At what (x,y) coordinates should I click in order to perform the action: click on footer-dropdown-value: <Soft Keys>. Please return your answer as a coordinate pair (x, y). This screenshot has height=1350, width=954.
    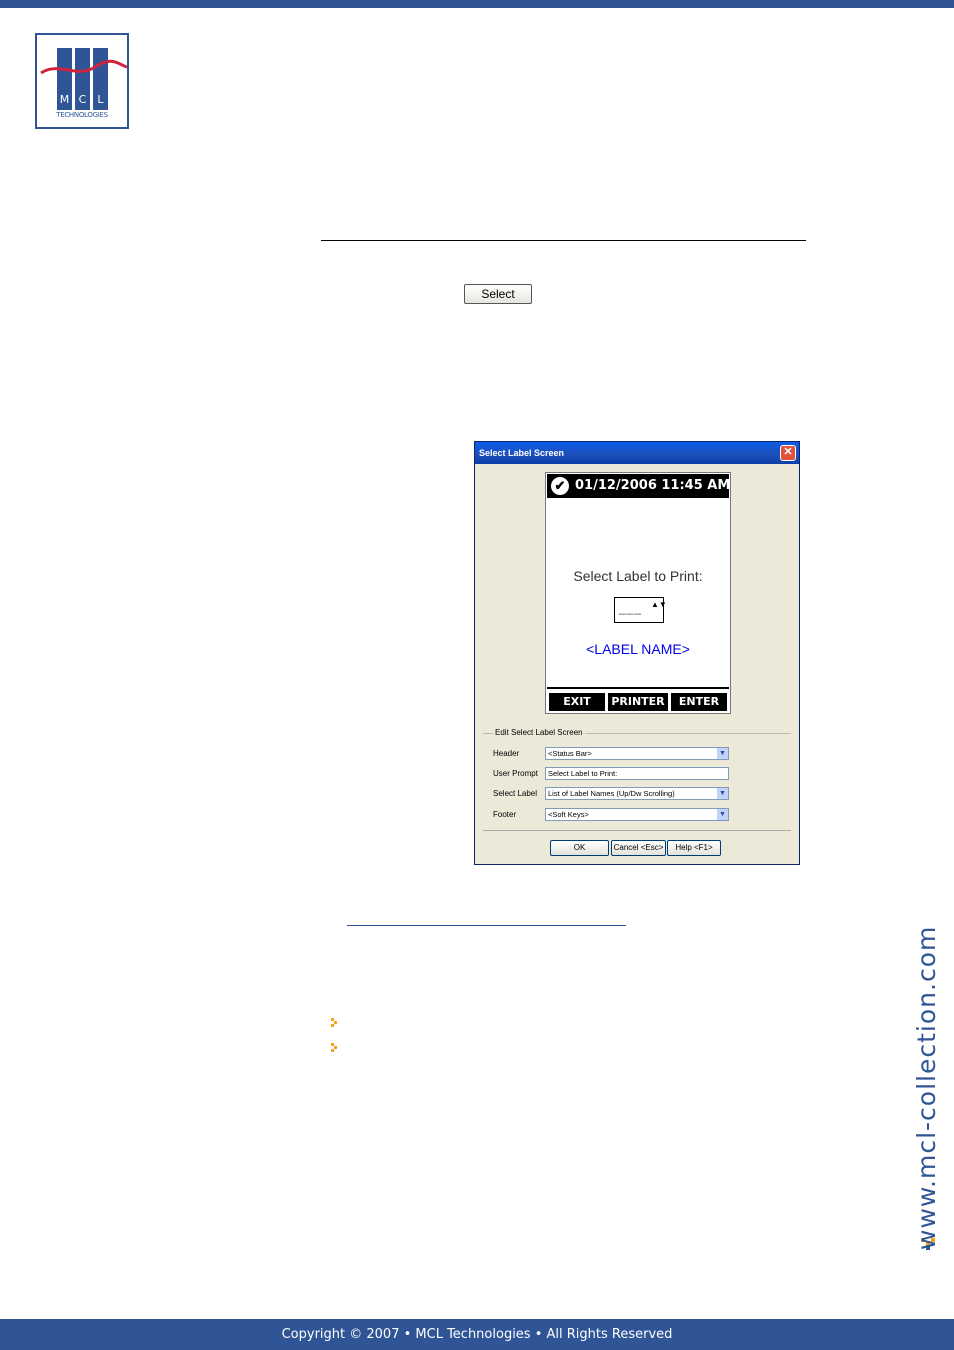
    Looking at the image, I should click on (568, 814).